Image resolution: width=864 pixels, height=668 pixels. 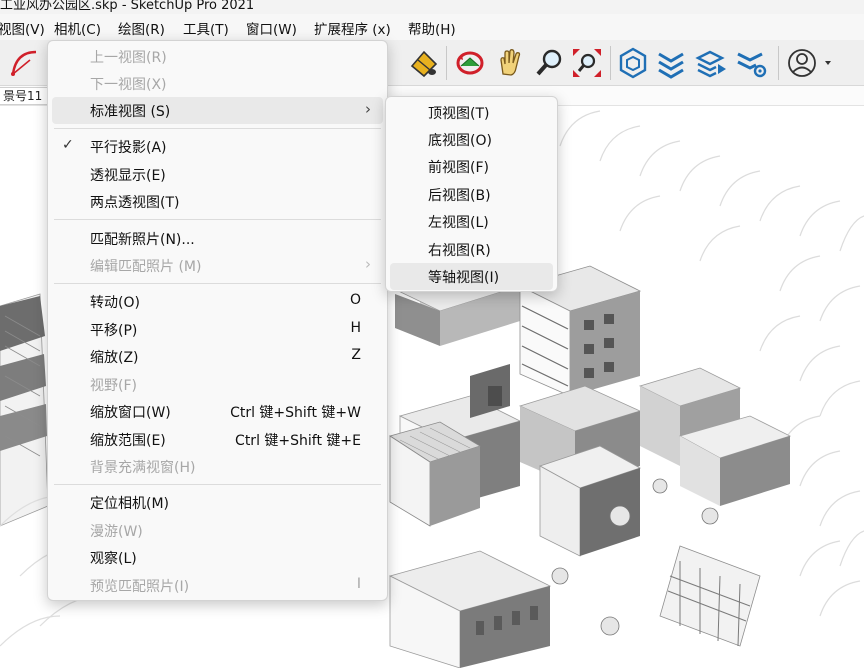 What do you see at coordinates (470, 63) in the screenshot?
I see `orbit-icon` at bounding box center [470, 63].